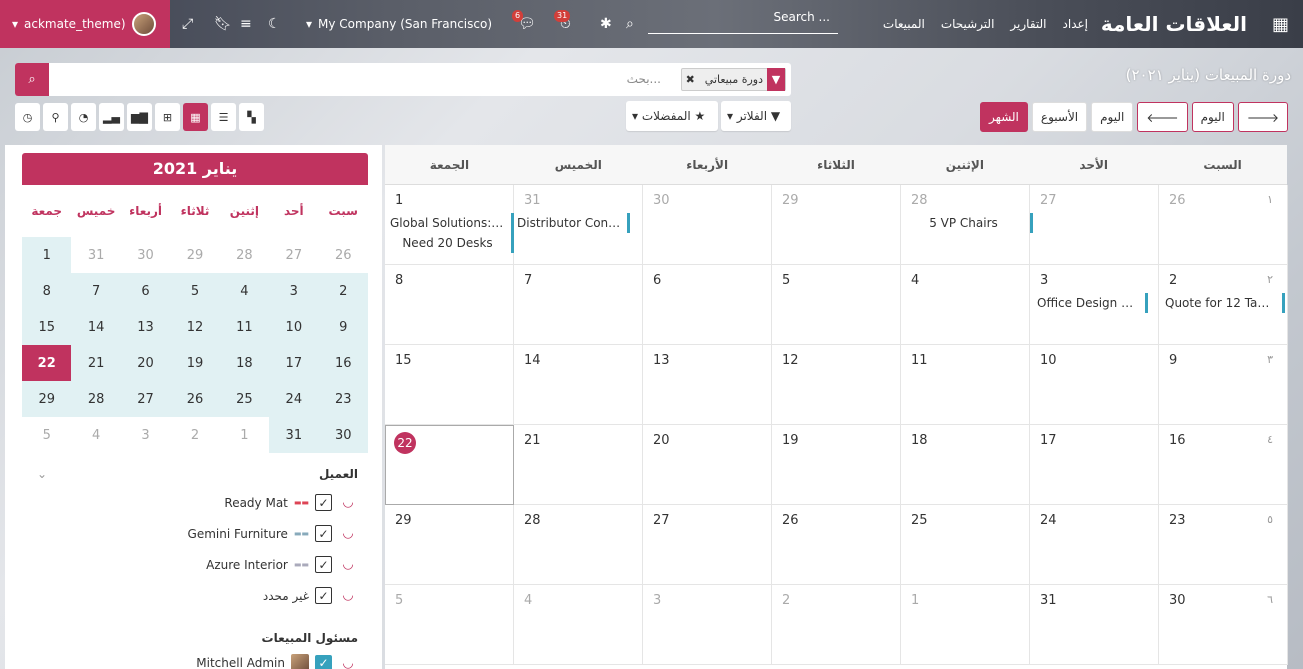 This screenshot has width=1303, height=669. I want to click on mini-day: 9, so click(343, 327).